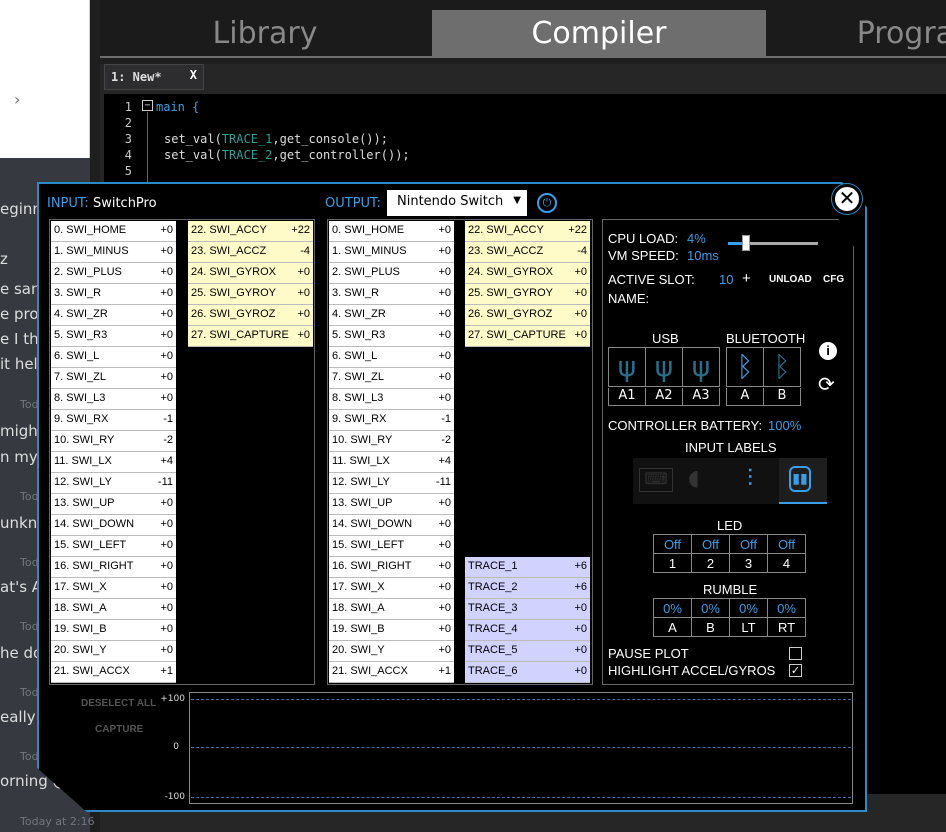 This screenshot has width=946, height=832. What do you see at coordinates (826, 384) in the screenshot?
I see `refresh-icon: ⟳` at bounding box center [826, 384].